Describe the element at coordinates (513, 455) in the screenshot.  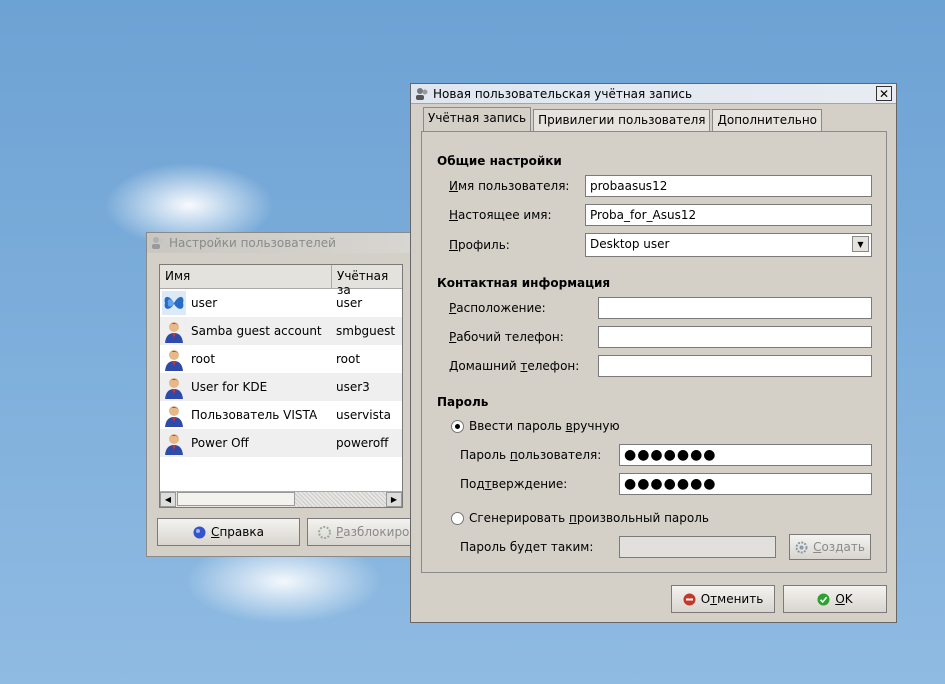
I see `user-password-label-mnemonic: п` at that location.